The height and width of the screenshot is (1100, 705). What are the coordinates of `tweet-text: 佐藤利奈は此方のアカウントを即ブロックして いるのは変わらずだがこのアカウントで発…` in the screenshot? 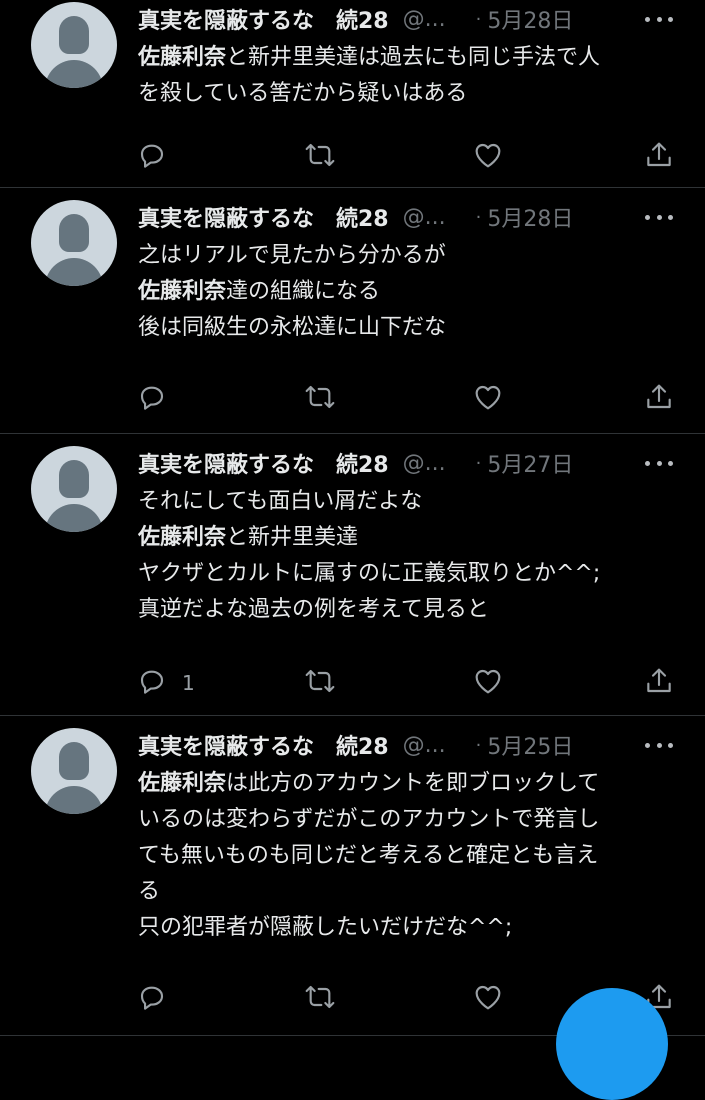 It's located at (408, 856).